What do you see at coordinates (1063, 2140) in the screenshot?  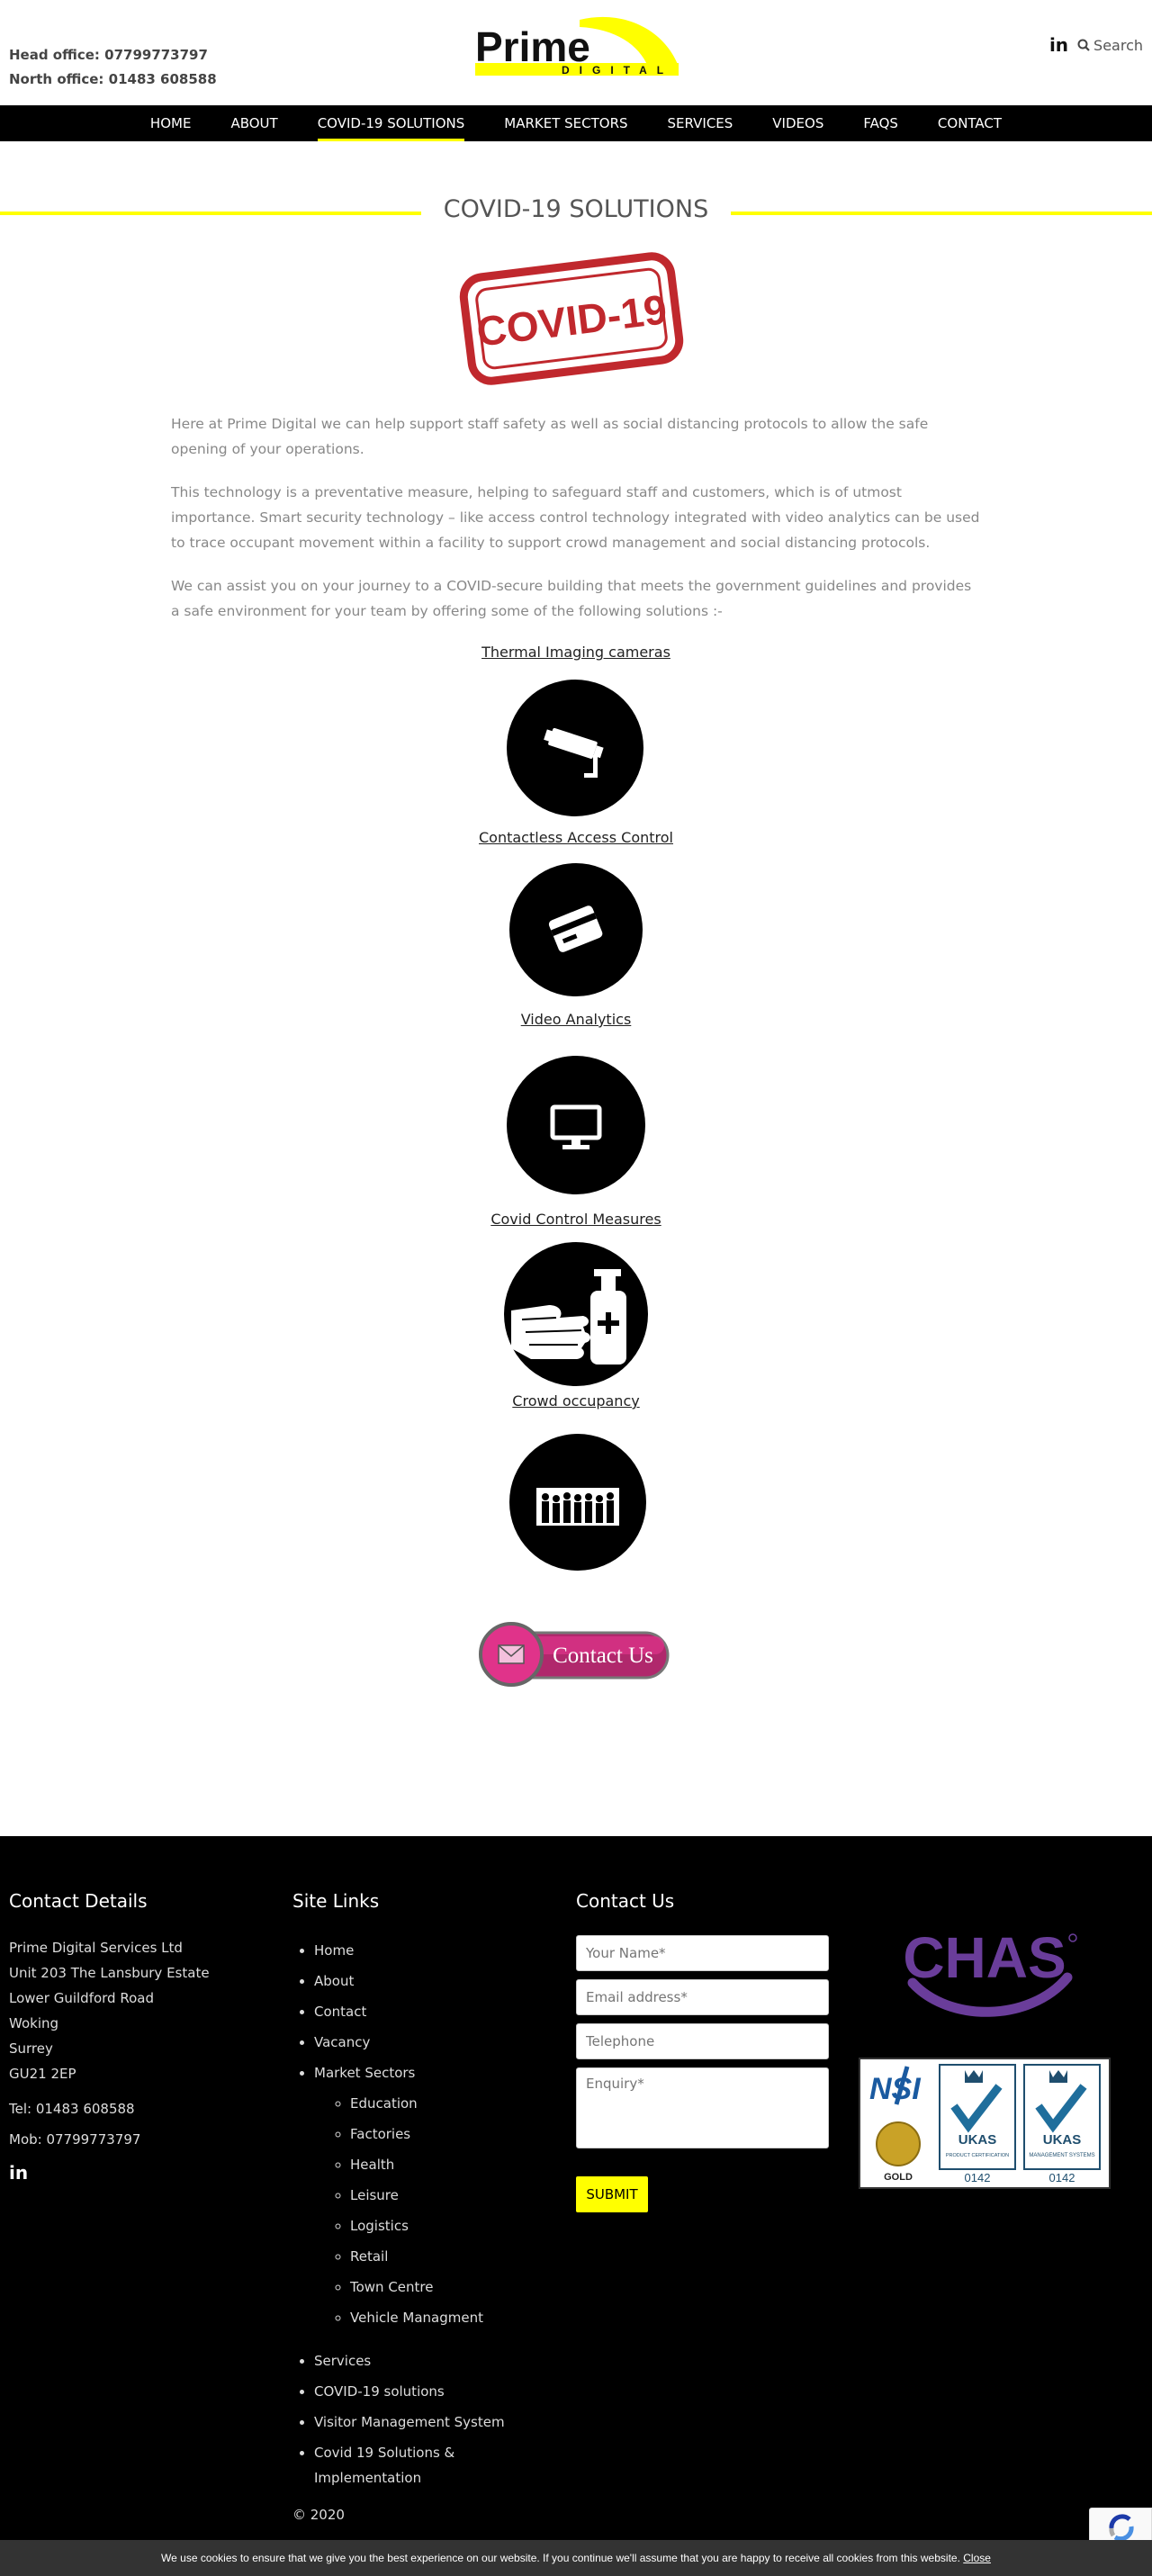 I see `ukas-management-title: UKAS` at bounding box center [1063, 2140].